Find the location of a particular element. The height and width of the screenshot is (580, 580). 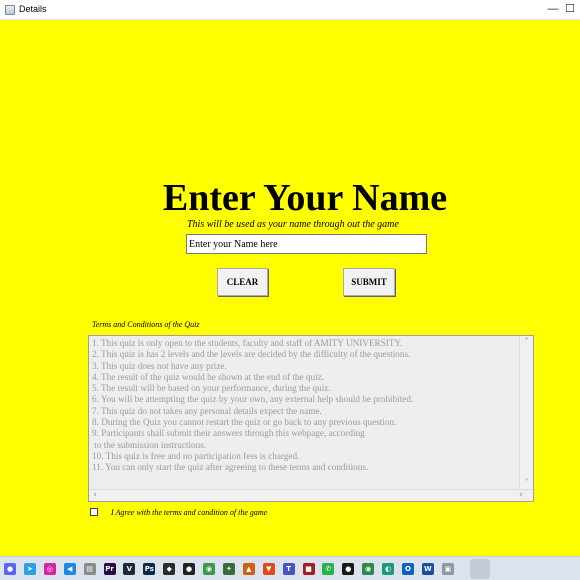

brave-icon: ▼ is located at coordinates (268, 569).